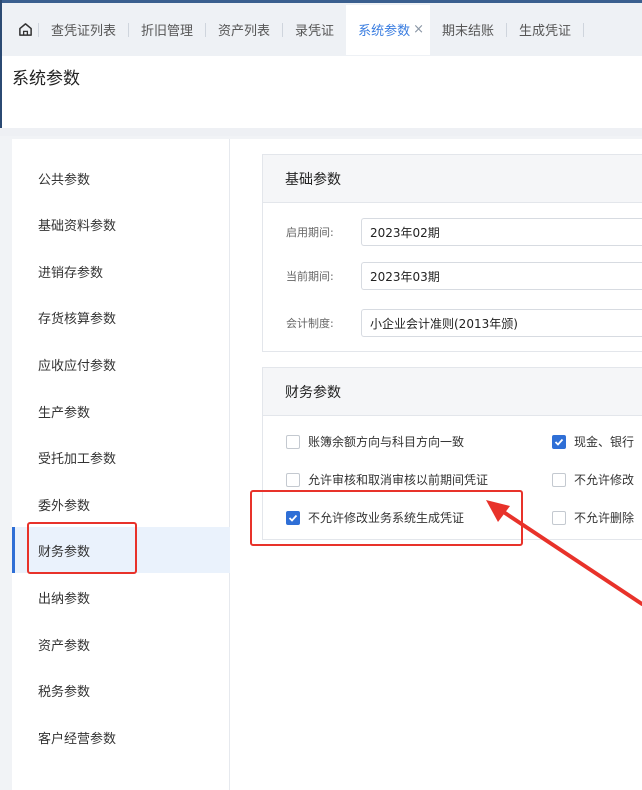 This screenshot has width=642, height=790. What do you see at coordinates (121, 178) in the screenshot?
I see `sidebar-item-public: 公共参数` at bounding box center [121, 178].